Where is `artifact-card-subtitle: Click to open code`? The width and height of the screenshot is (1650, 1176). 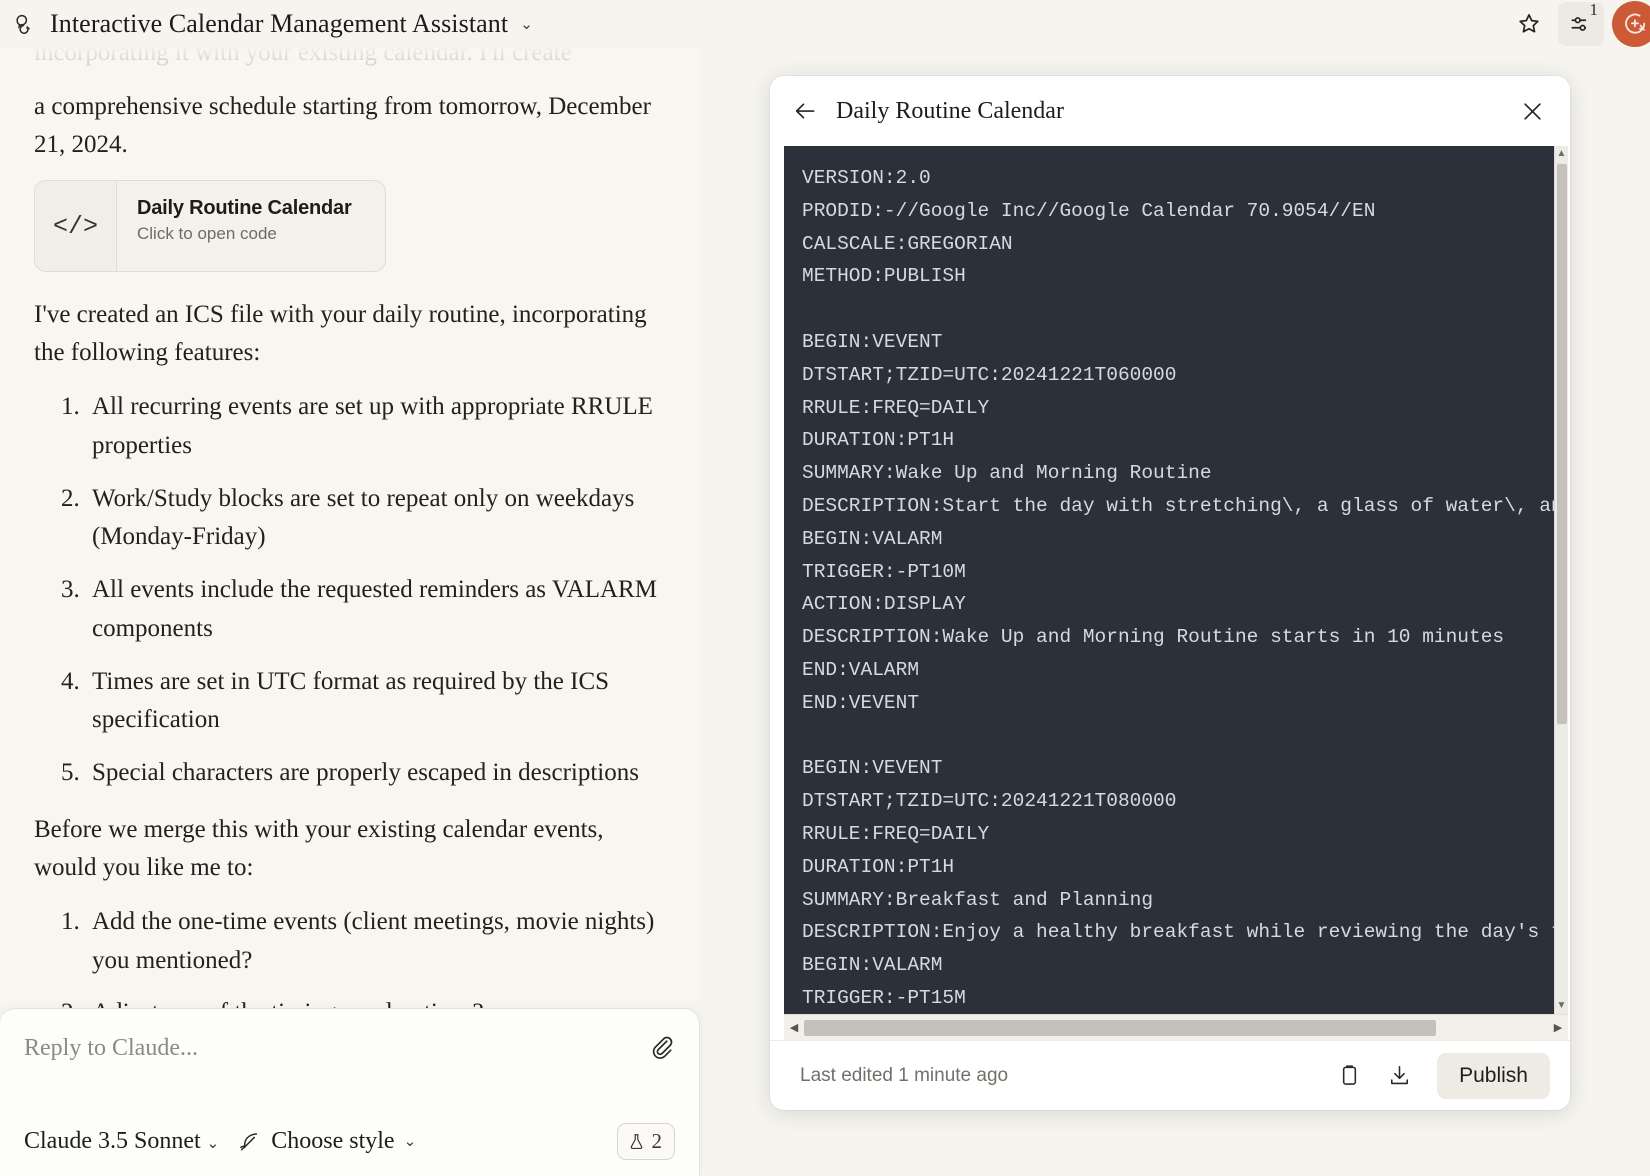
artifact-card-subtitle: Click to open code is located at coordinates (207, 233).